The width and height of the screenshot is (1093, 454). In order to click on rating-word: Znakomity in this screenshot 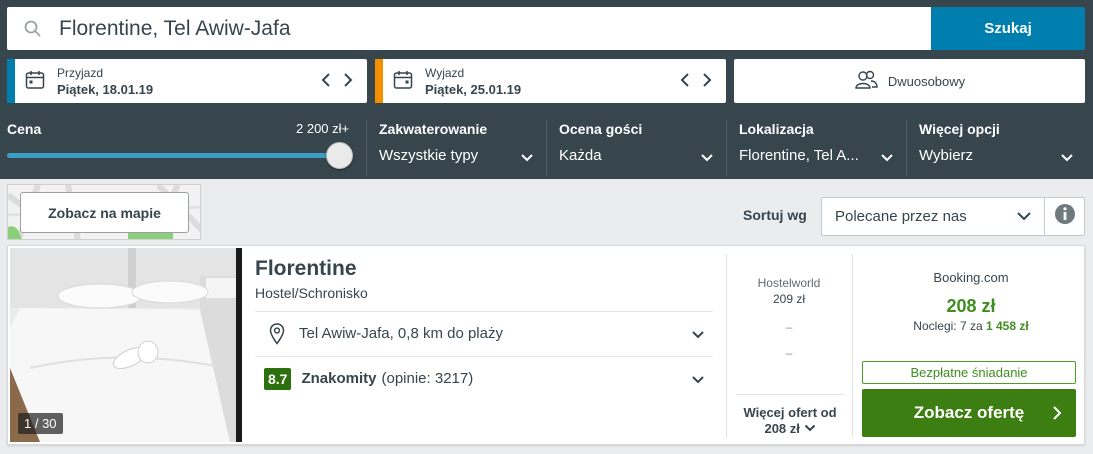, I will do `click(339, 378)`.